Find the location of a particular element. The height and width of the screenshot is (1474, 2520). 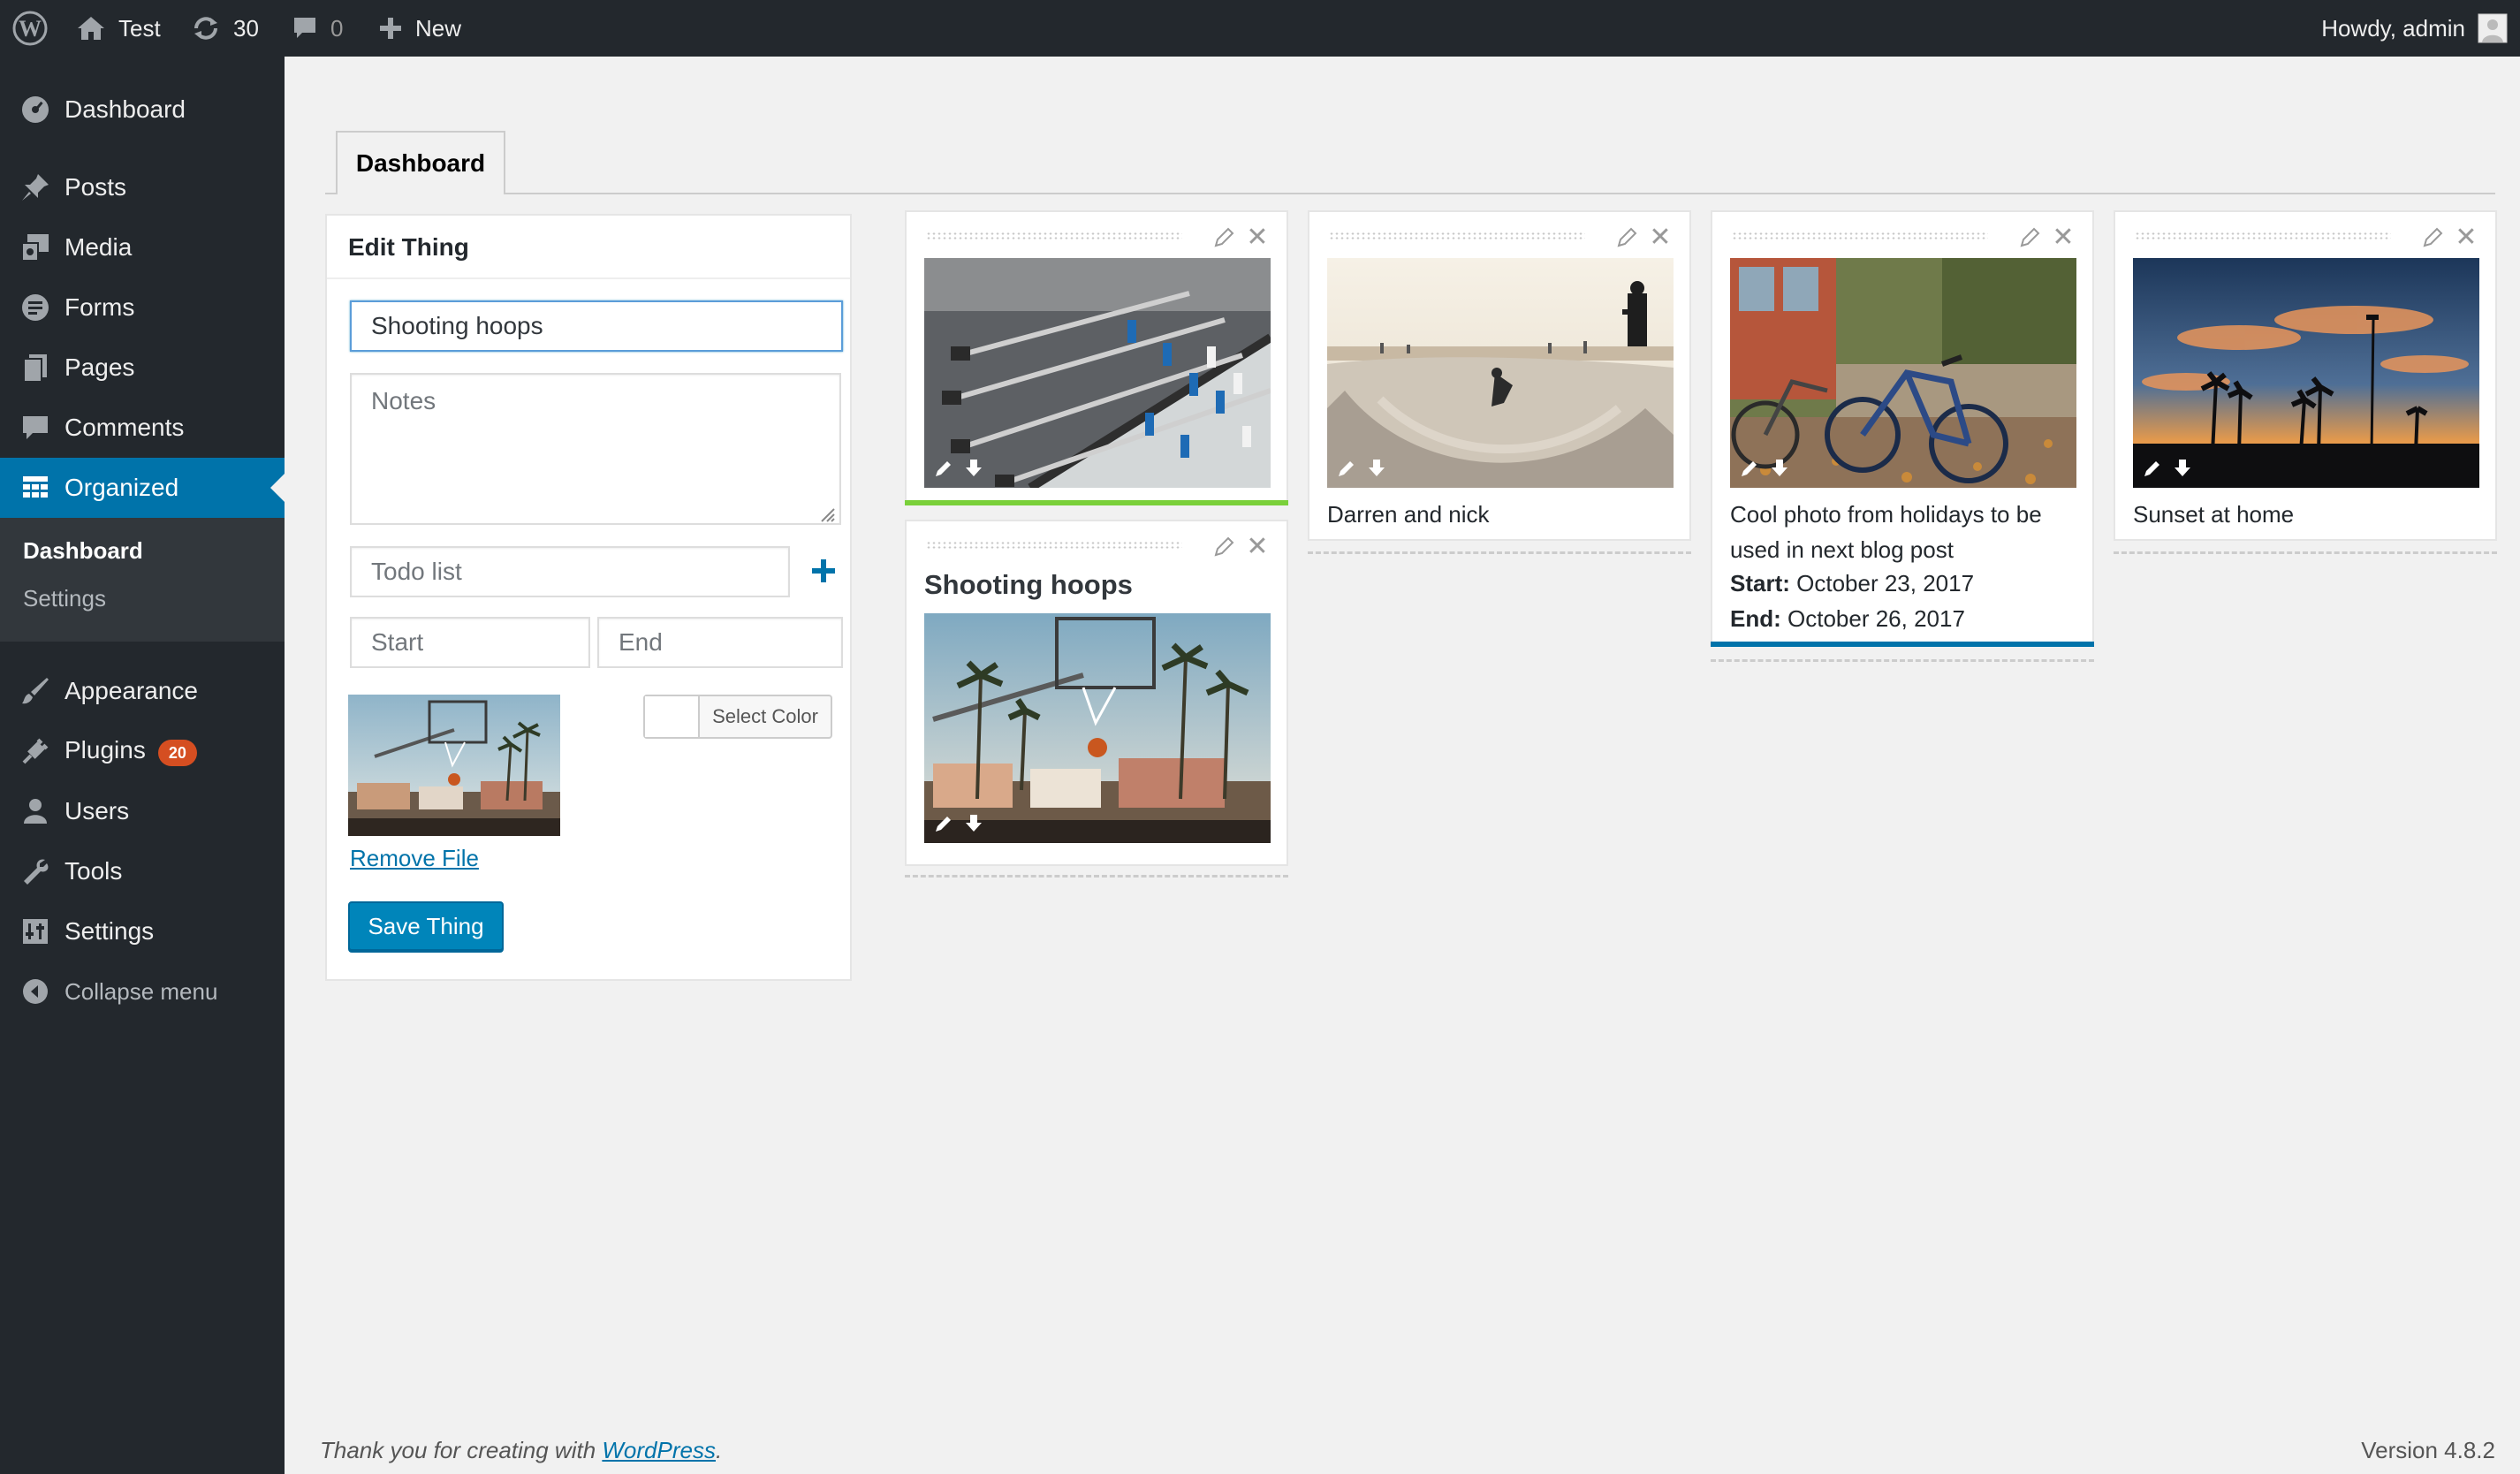

tab-dashboard: Dashboard is located at coordinates (420, 162).